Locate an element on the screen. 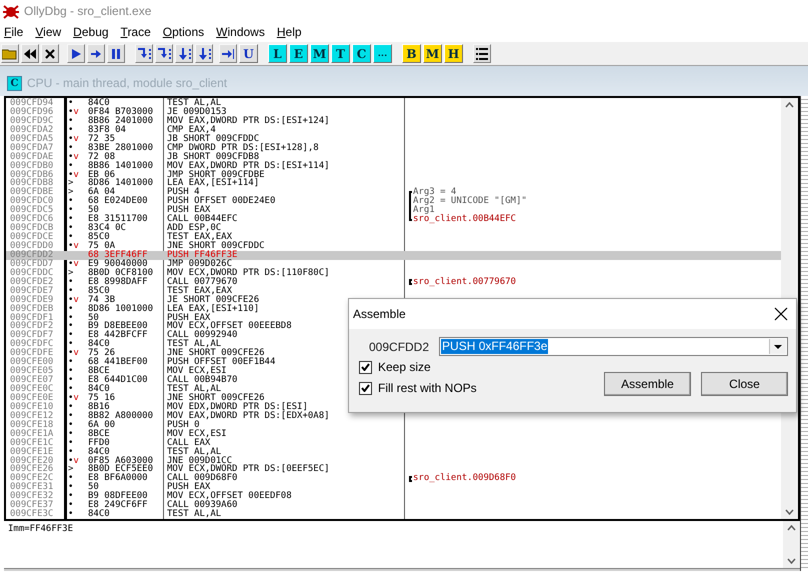 The height and width of the screenshot is (577, 808). assemble-button: Assemble is located at coordinates (647, 384).